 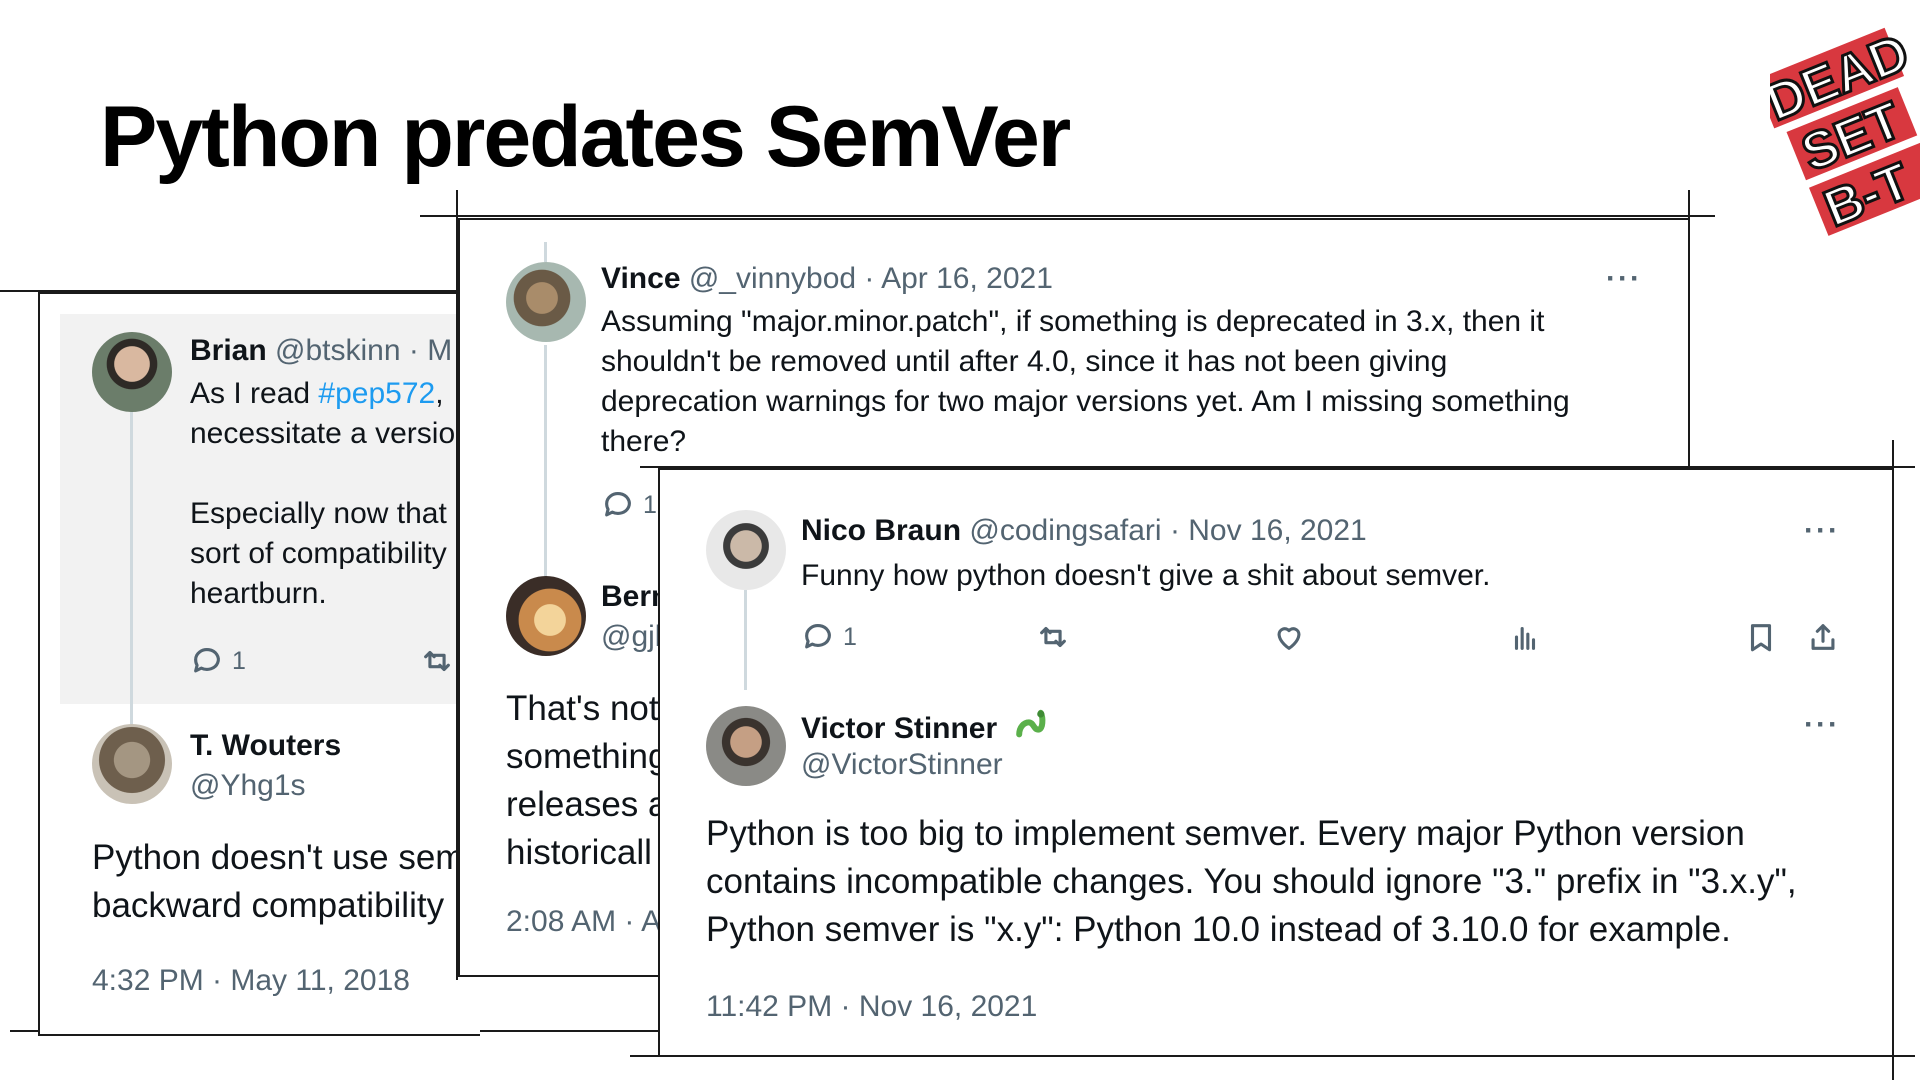 I want to click on tweet-timestamp: 2:08 AM · A, so click(x=583, y=922).